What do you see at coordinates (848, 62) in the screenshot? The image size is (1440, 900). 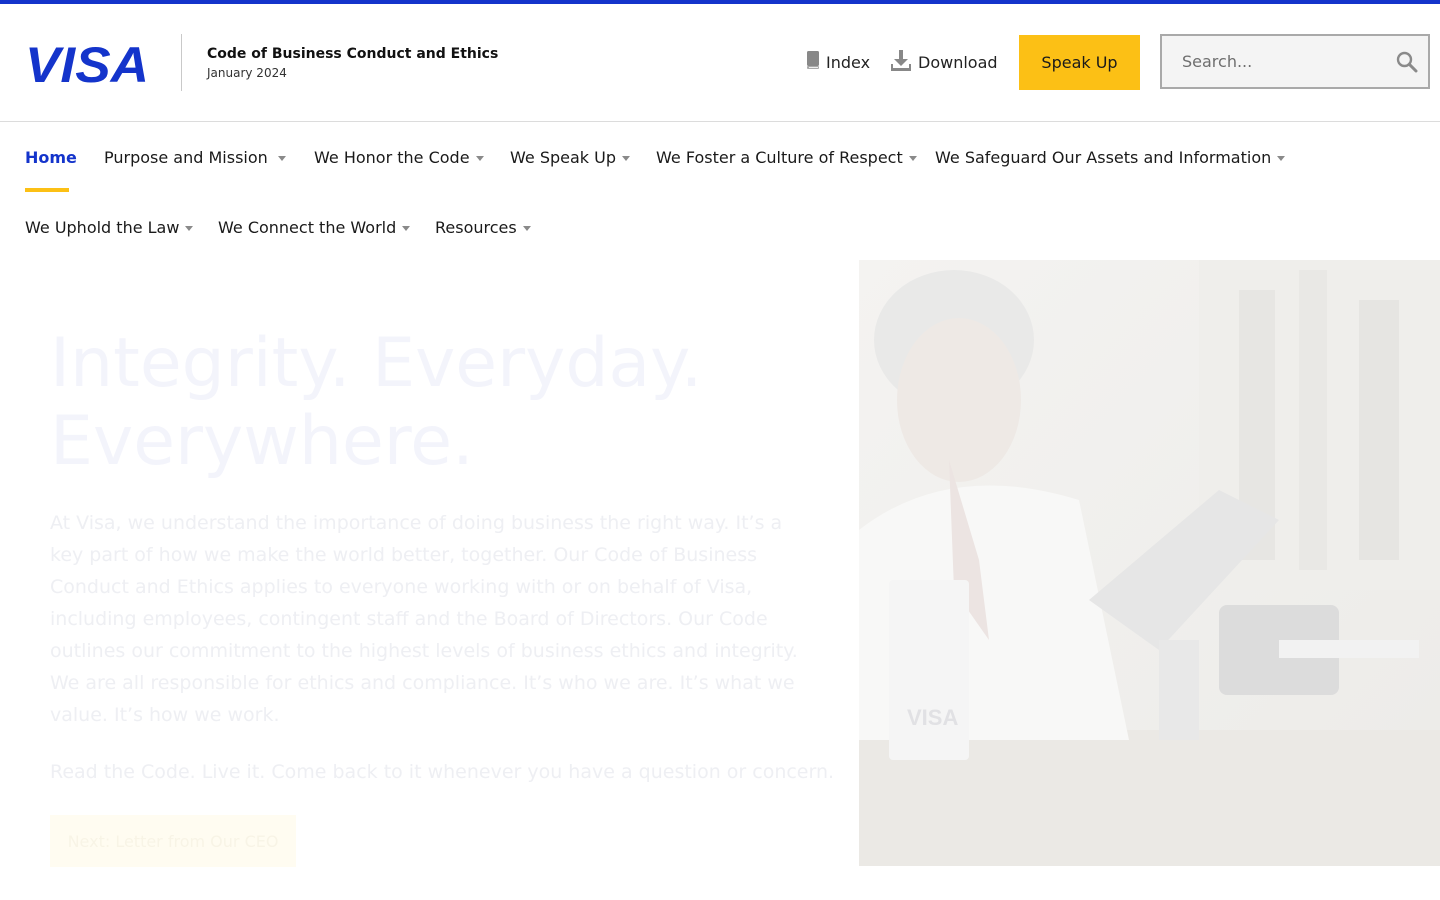 I see `index-label: Index` at bounding box center [848, 62].